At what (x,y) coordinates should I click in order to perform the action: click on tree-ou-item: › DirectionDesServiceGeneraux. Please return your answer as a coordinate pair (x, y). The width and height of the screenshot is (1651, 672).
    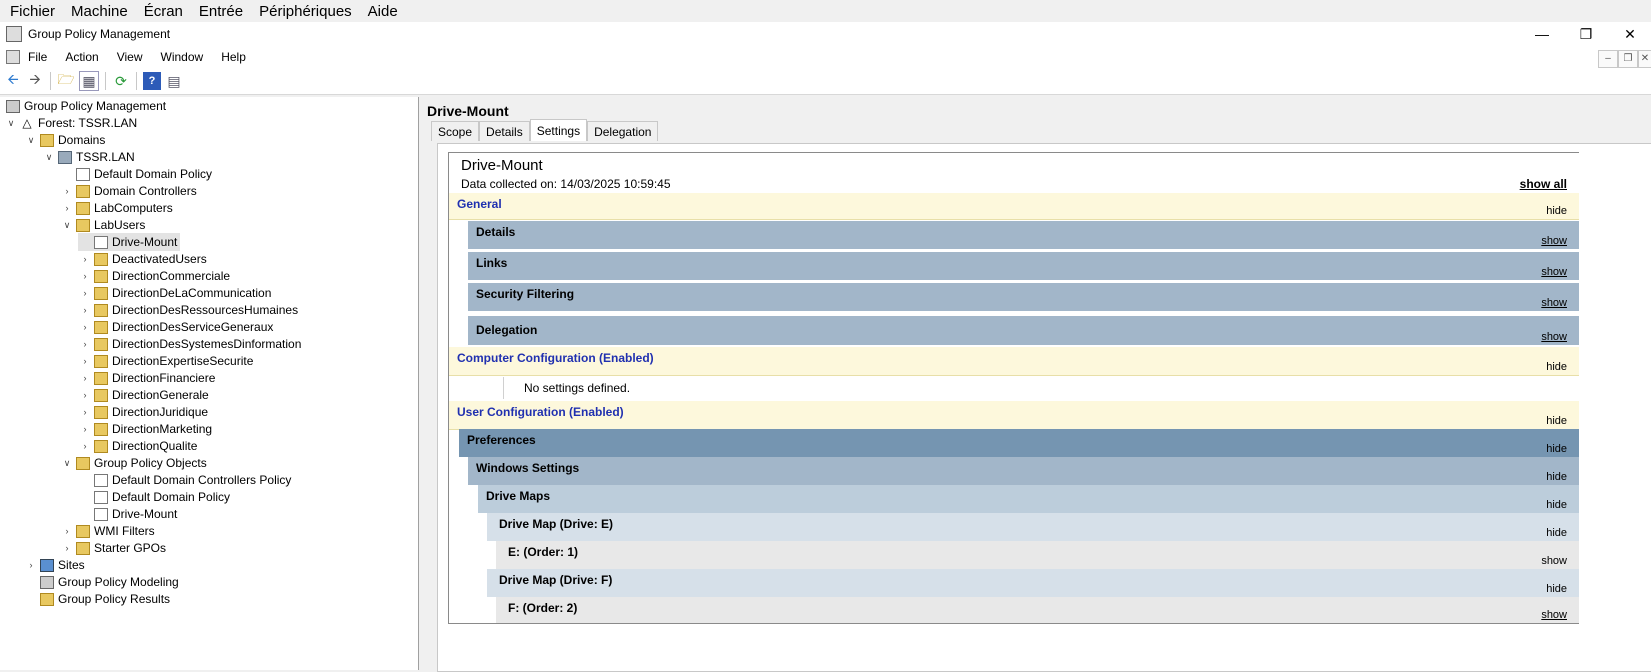
    Looking at the image, I should click on (176, 327).